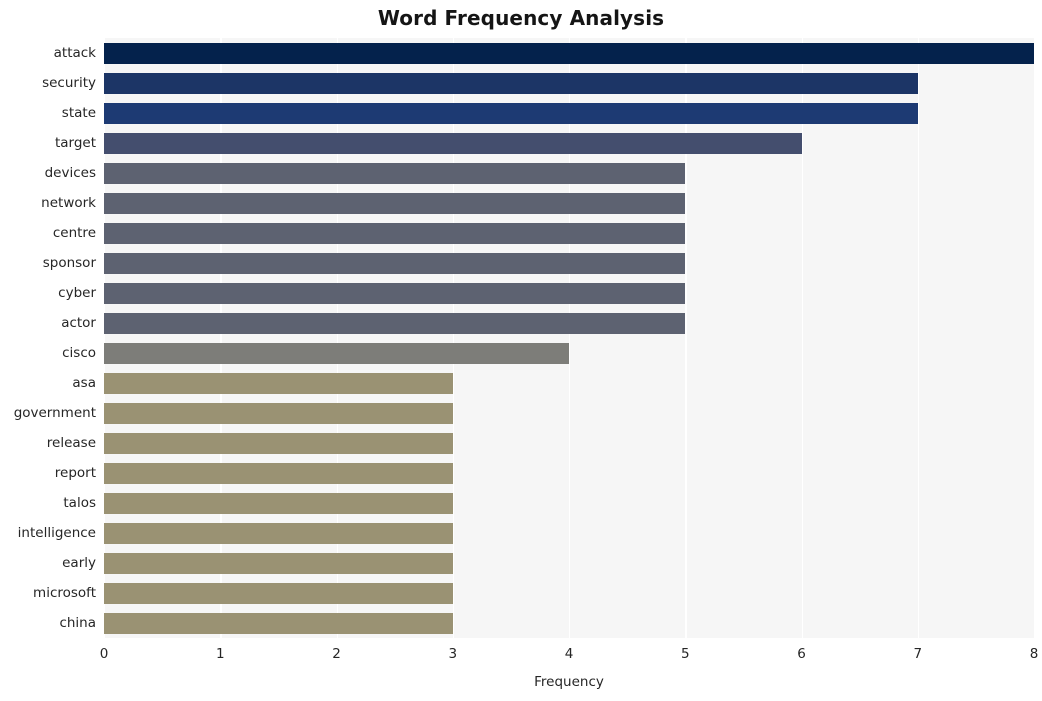 This screenshot has width=1042, height=701. What do you see at coordinates (77, 623) in the screenshot?
I see `y-tick-label-china: china` at bounding box center [77, 623].